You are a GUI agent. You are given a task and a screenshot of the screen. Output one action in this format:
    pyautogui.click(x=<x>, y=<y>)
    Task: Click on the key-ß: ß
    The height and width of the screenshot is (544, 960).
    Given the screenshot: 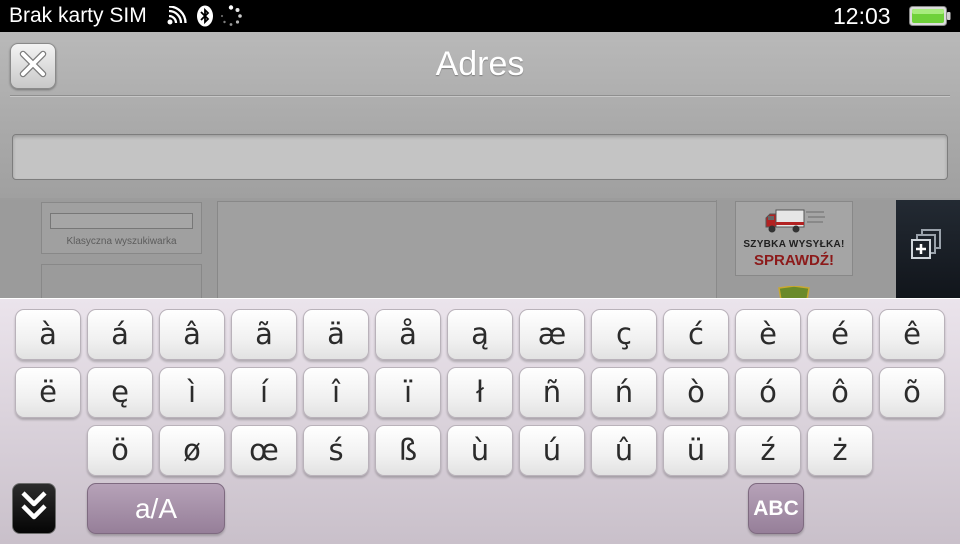 What is the action you would take?
    pyautogui.click(x=408, y=450)
    